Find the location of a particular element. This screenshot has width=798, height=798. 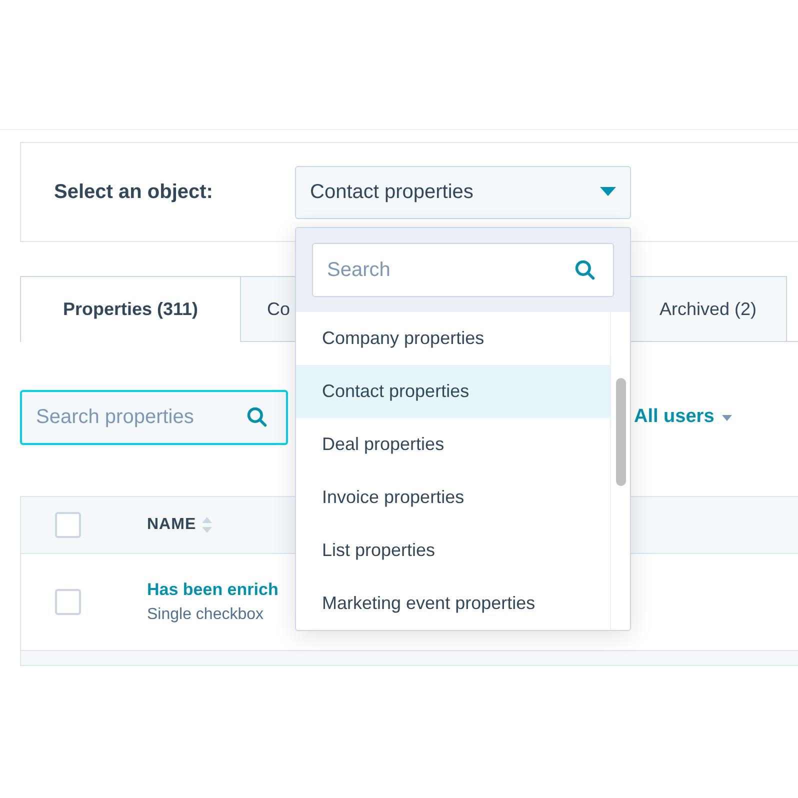

property-type: Single checkbox is located at coordinates (206, 614).